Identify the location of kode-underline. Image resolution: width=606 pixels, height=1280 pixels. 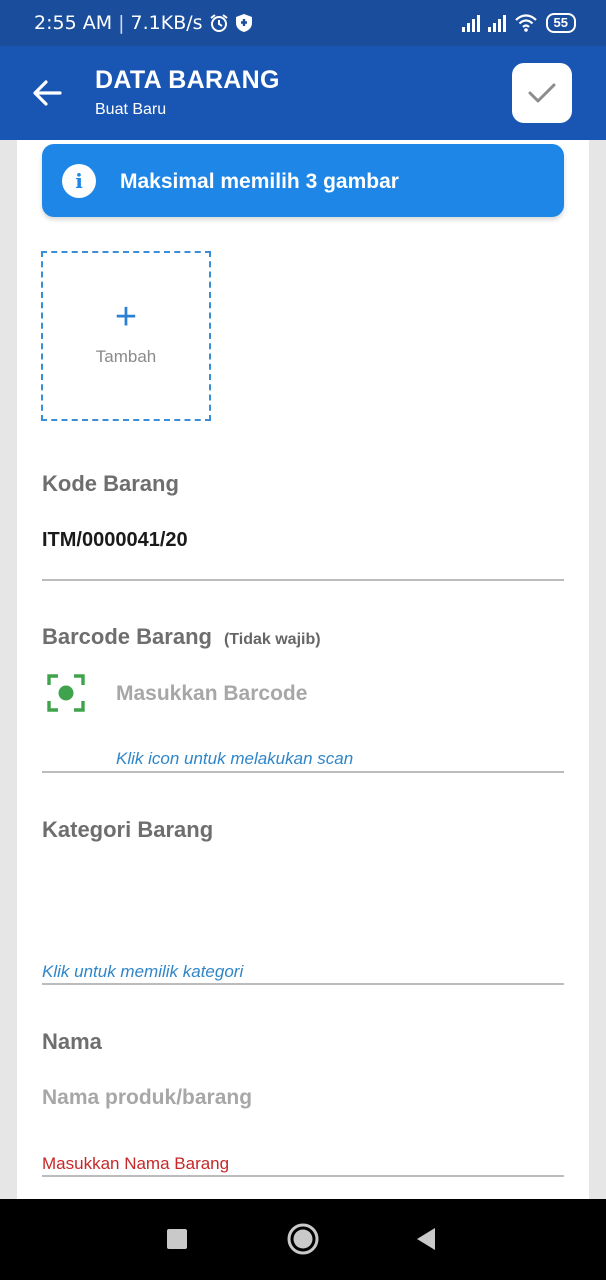
(303, 580).